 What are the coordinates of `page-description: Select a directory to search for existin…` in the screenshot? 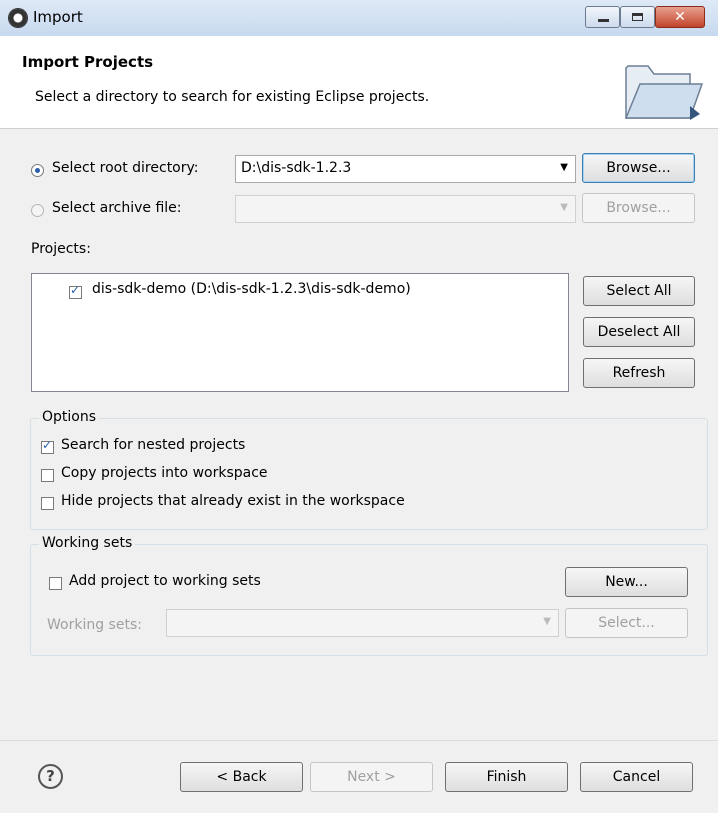 It's located at (232, 97).